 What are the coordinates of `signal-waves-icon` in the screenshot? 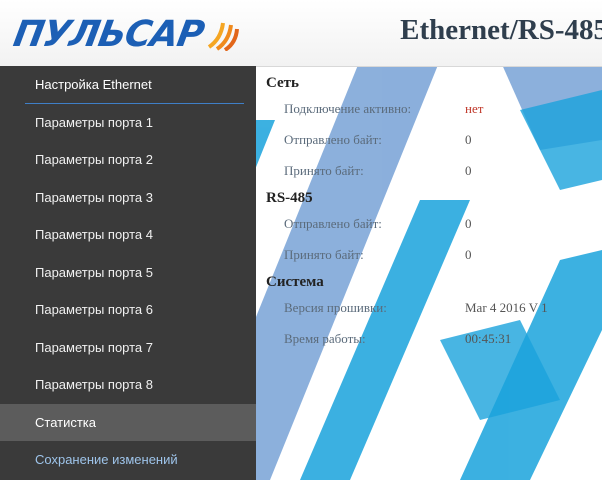 It's located at (223, 36).